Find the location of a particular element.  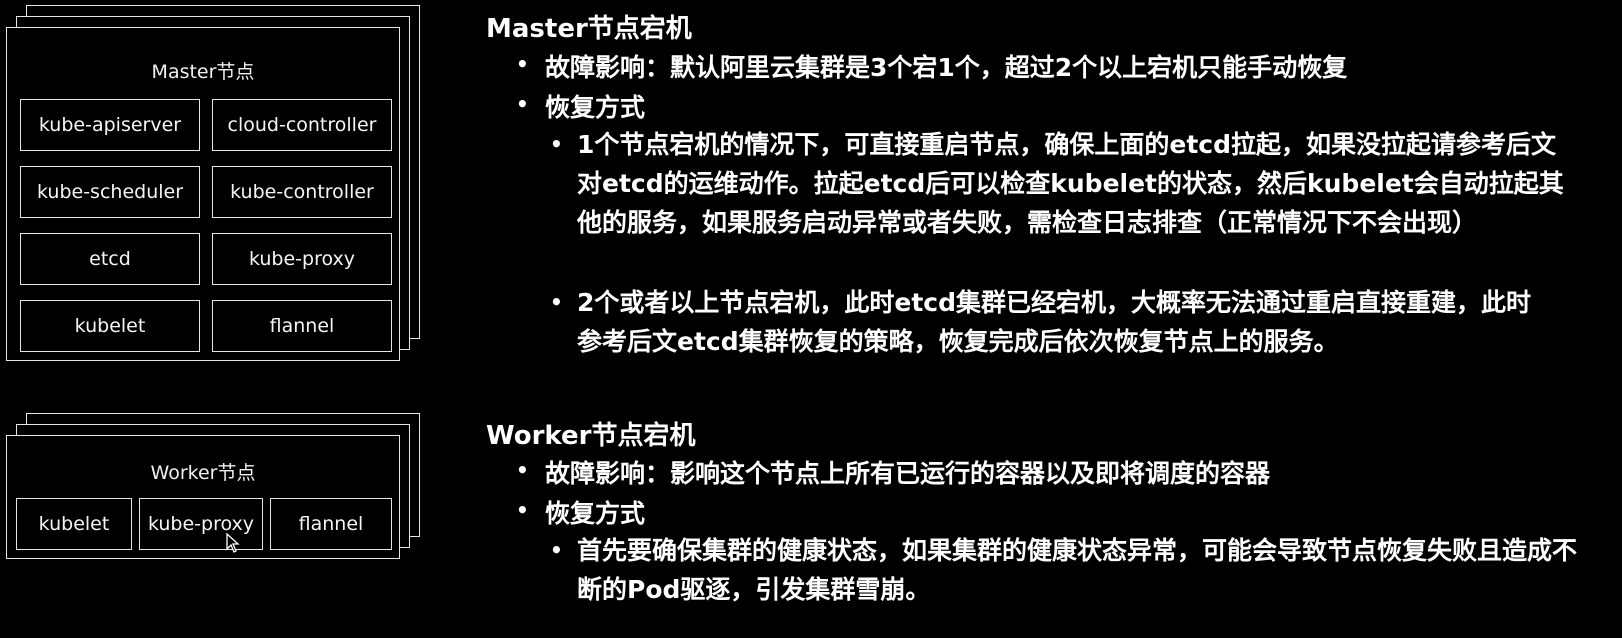

worker-node-title: Worker节点 is located at coordinates (203, 473).